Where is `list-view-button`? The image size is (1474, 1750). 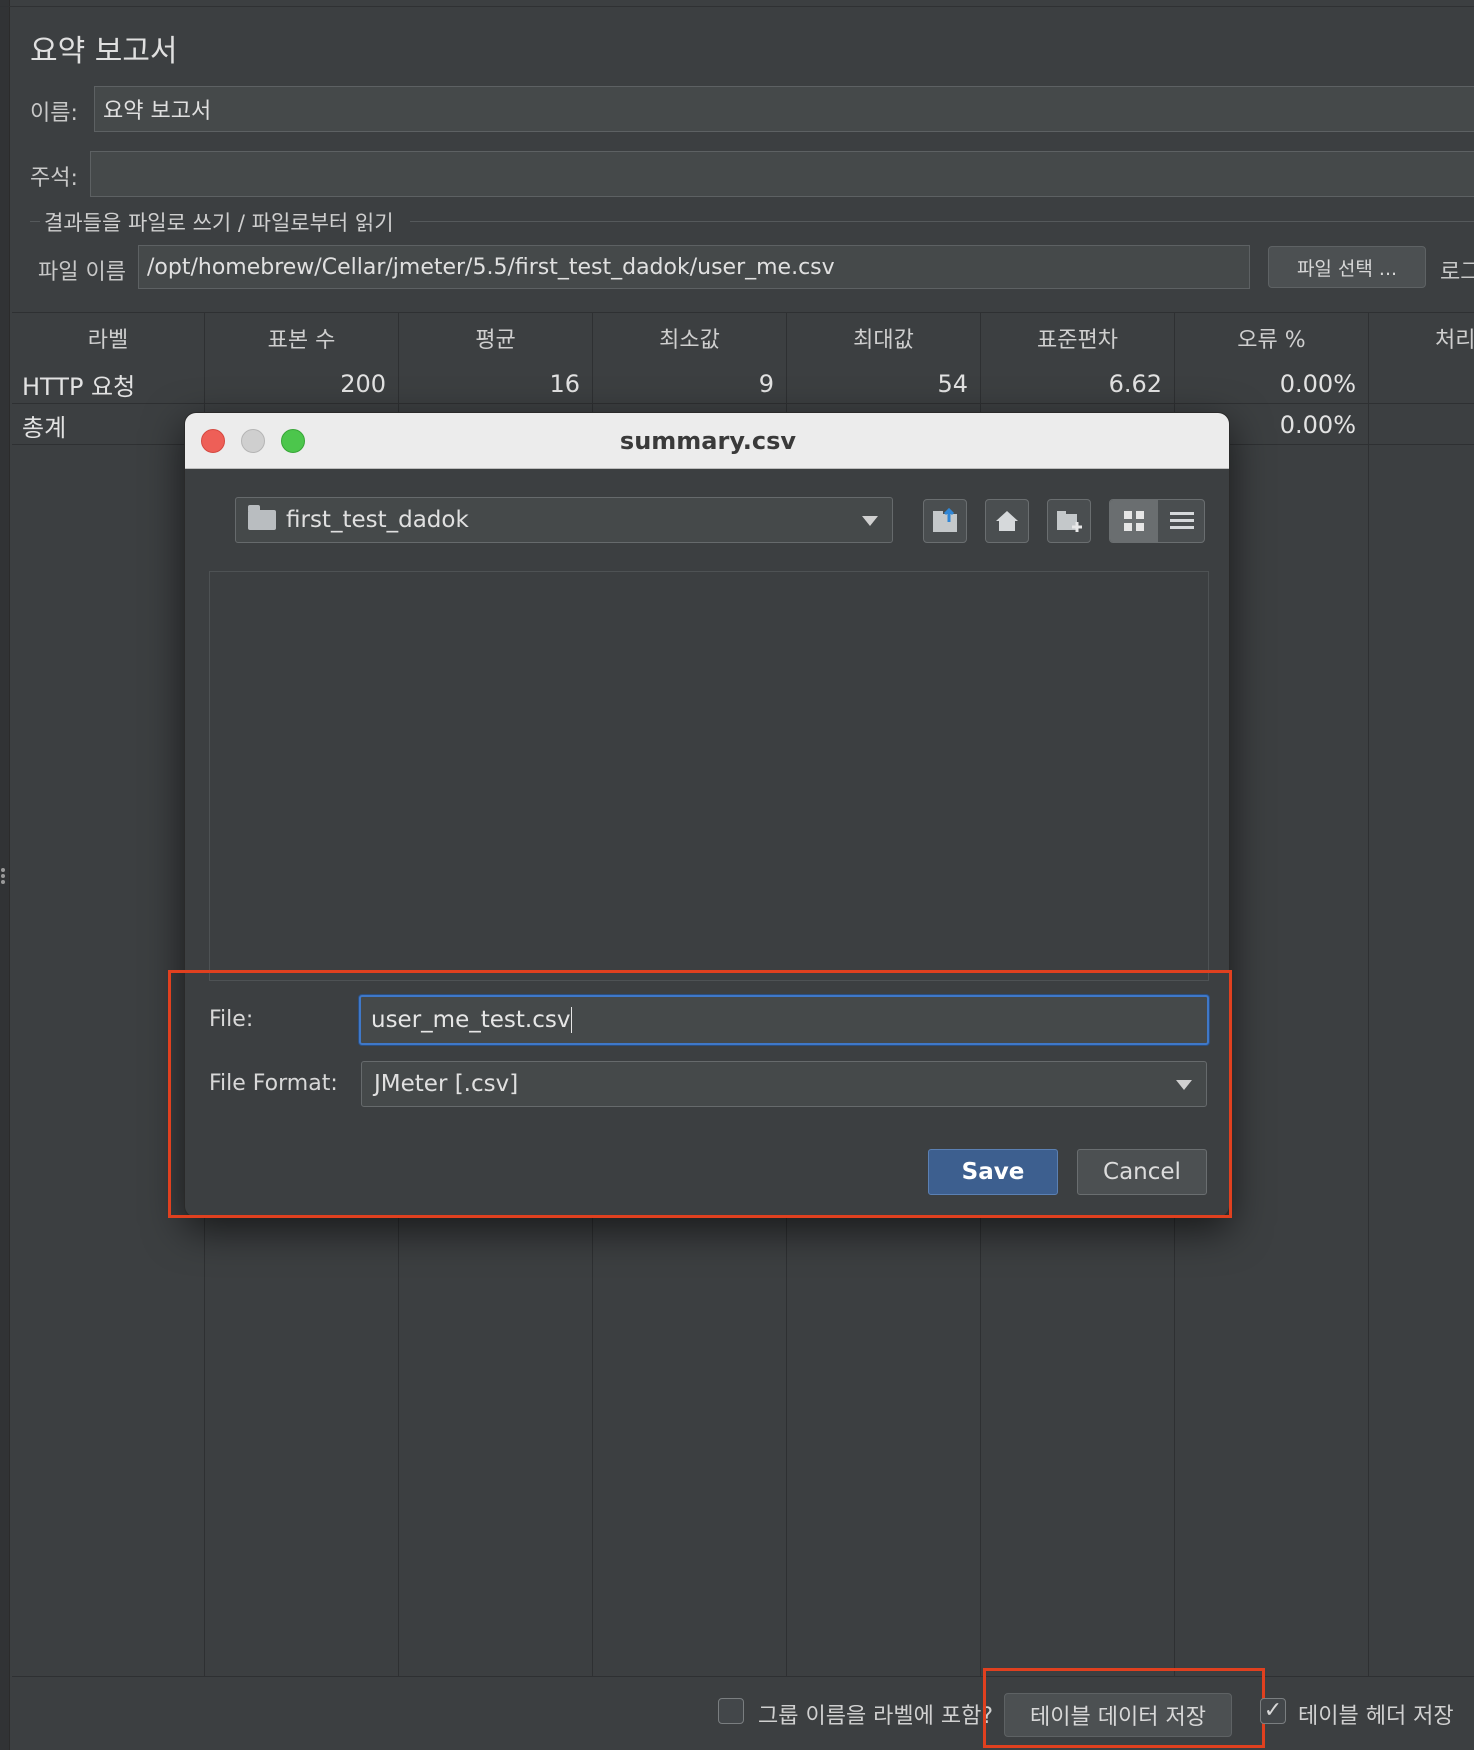
list-view-button is located at coordinates (1181, 521).